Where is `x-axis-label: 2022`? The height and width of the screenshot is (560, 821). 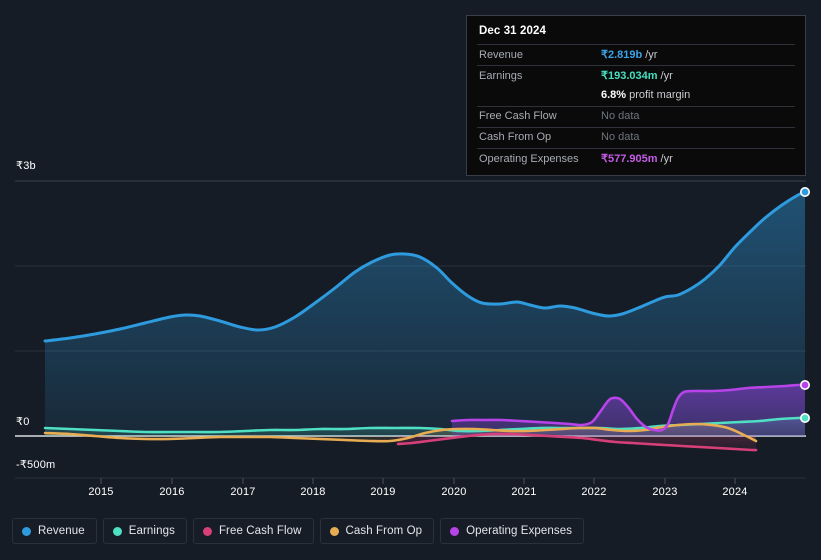
x-axis-label: 2022 is located at coordinates (594, 492).